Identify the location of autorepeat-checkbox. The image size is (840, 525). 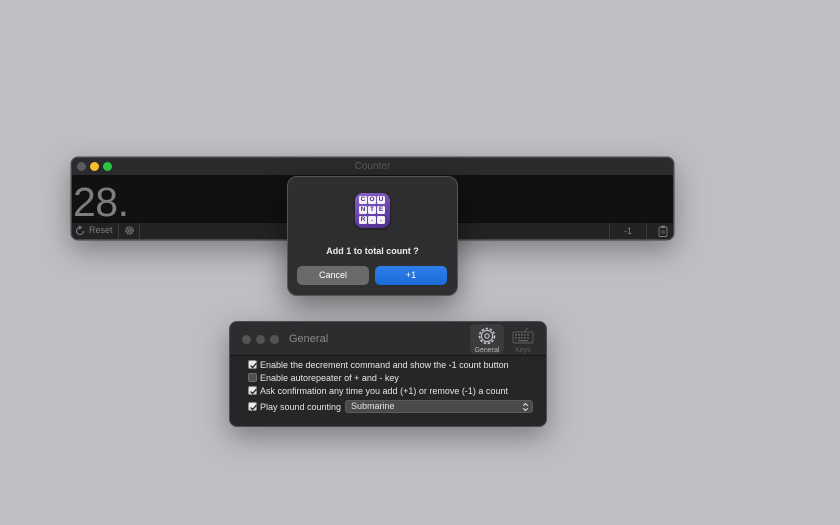
(252, 377).